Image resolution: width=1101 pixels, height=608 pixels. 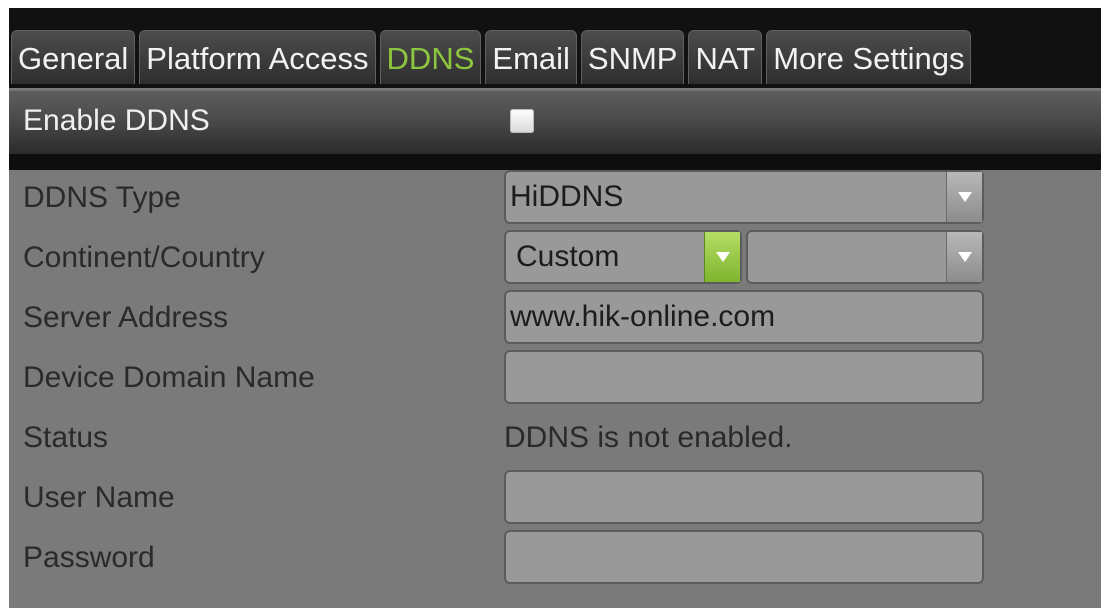 I want to click on tab-ddns: DDNS, so click(x=430, y=57).